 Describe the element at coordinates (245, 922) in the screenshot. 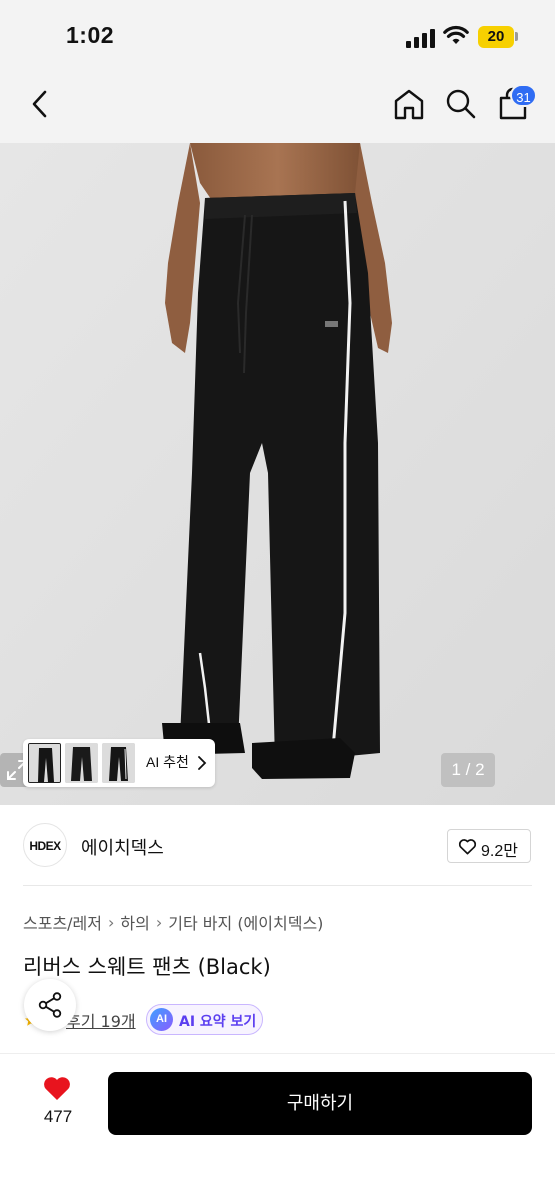

I see `breadcrumb-item-other-pants: 기타 바지 (에이치덱스)` at that location.